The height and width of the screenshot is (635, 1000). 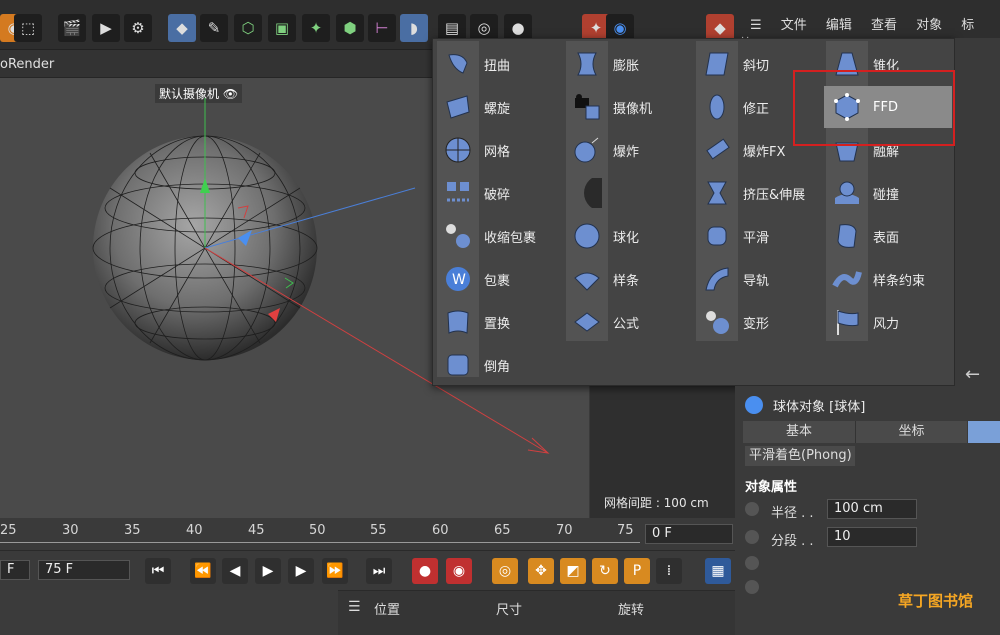 What do you see at coordinates (214, 28) in the screenshot?
I see `pen-spline-icon: ✎` at bounding box center [214, 28].